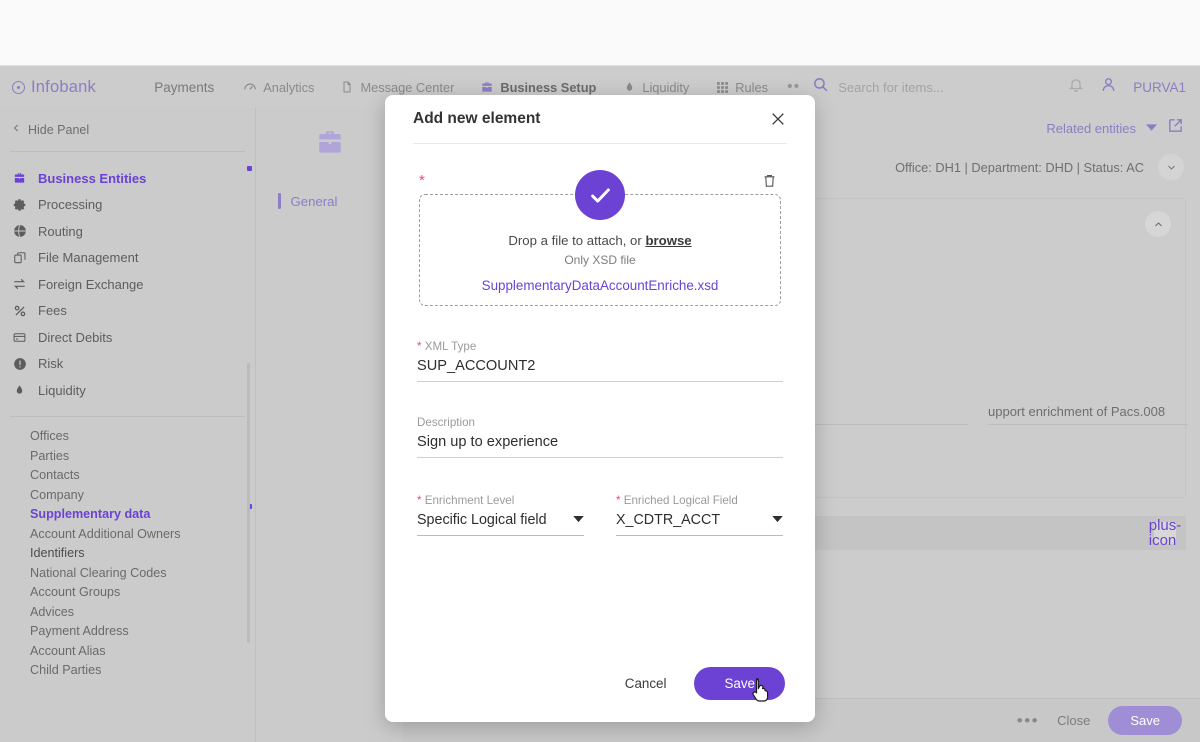 This screenshot has height=742, width=1200. Describe the element at coordinates (600, 367) in the screenshot. I see `xml-type-input: SUP_ACCOUNT2` at that location.